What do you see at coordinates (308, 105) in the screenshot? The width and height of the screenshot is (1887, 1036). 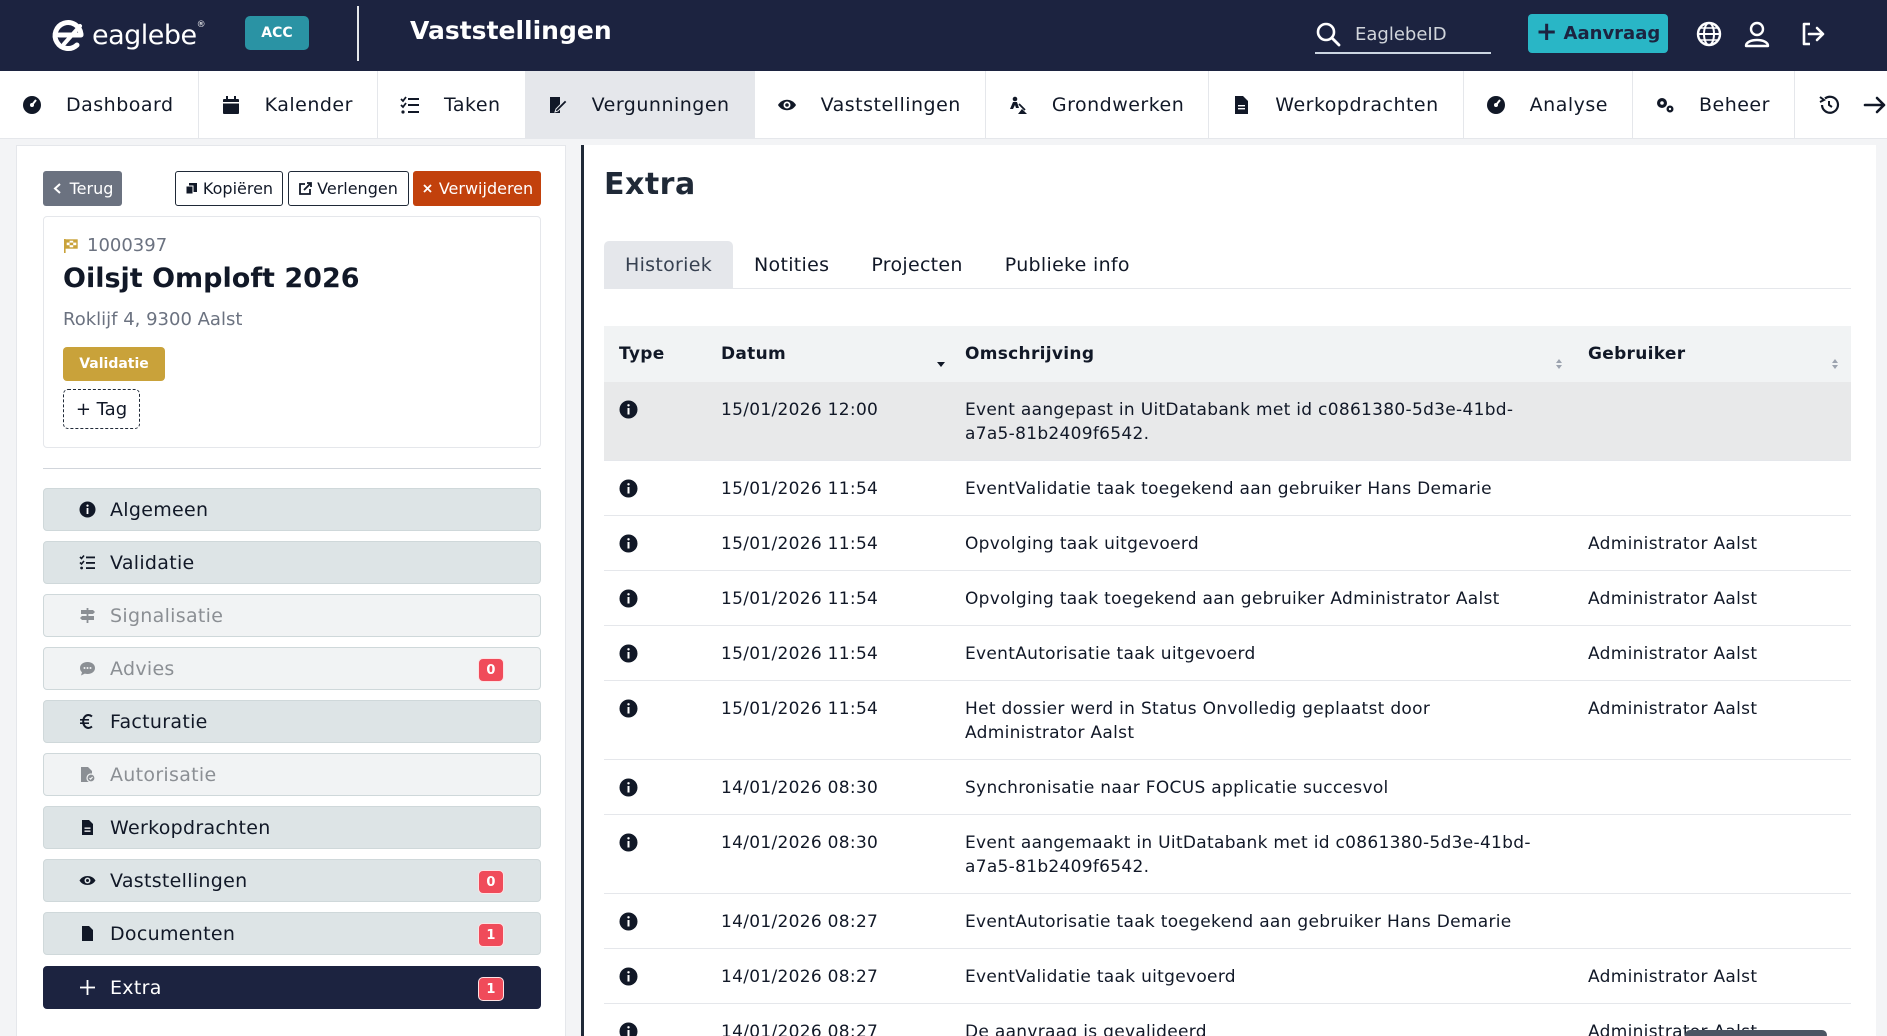 I see `nav-label: Kalender` at bounding box center [308, 105].